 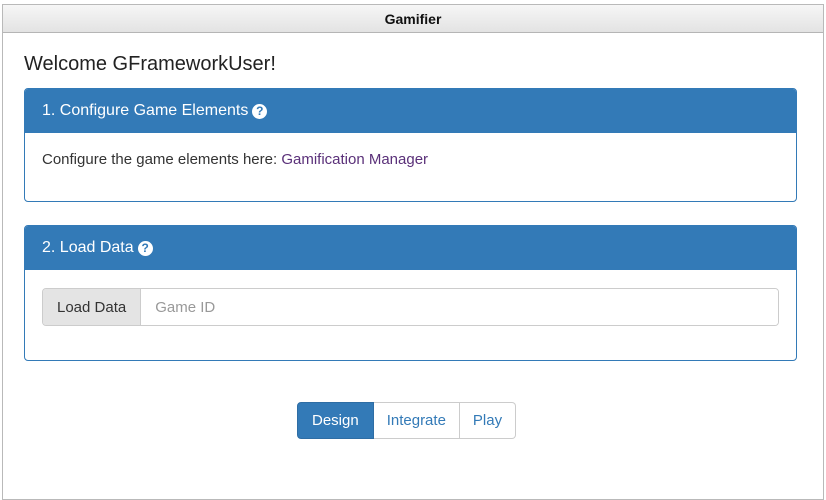 I want to click on gamification-manager-link: Gamification Manager, so click(x=354, y=159).